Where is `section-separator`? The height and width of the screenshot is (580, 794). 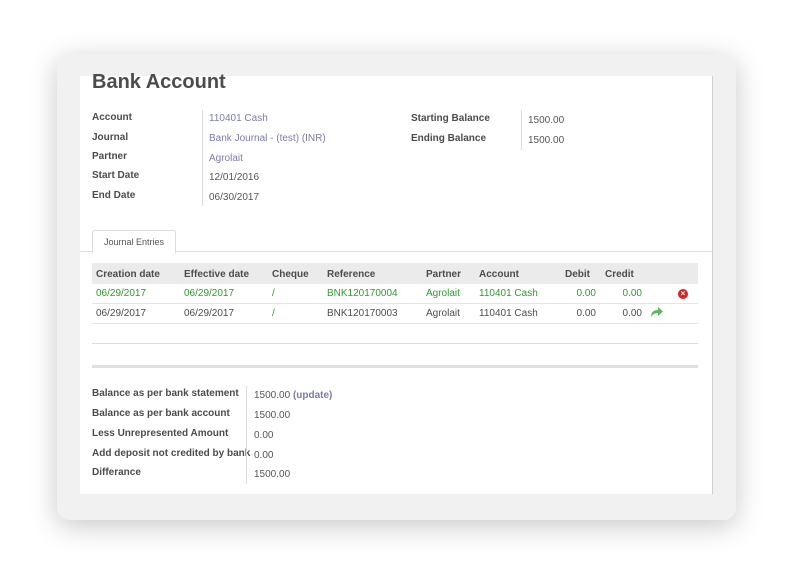 section-separator is located at coordinates (395, 366).